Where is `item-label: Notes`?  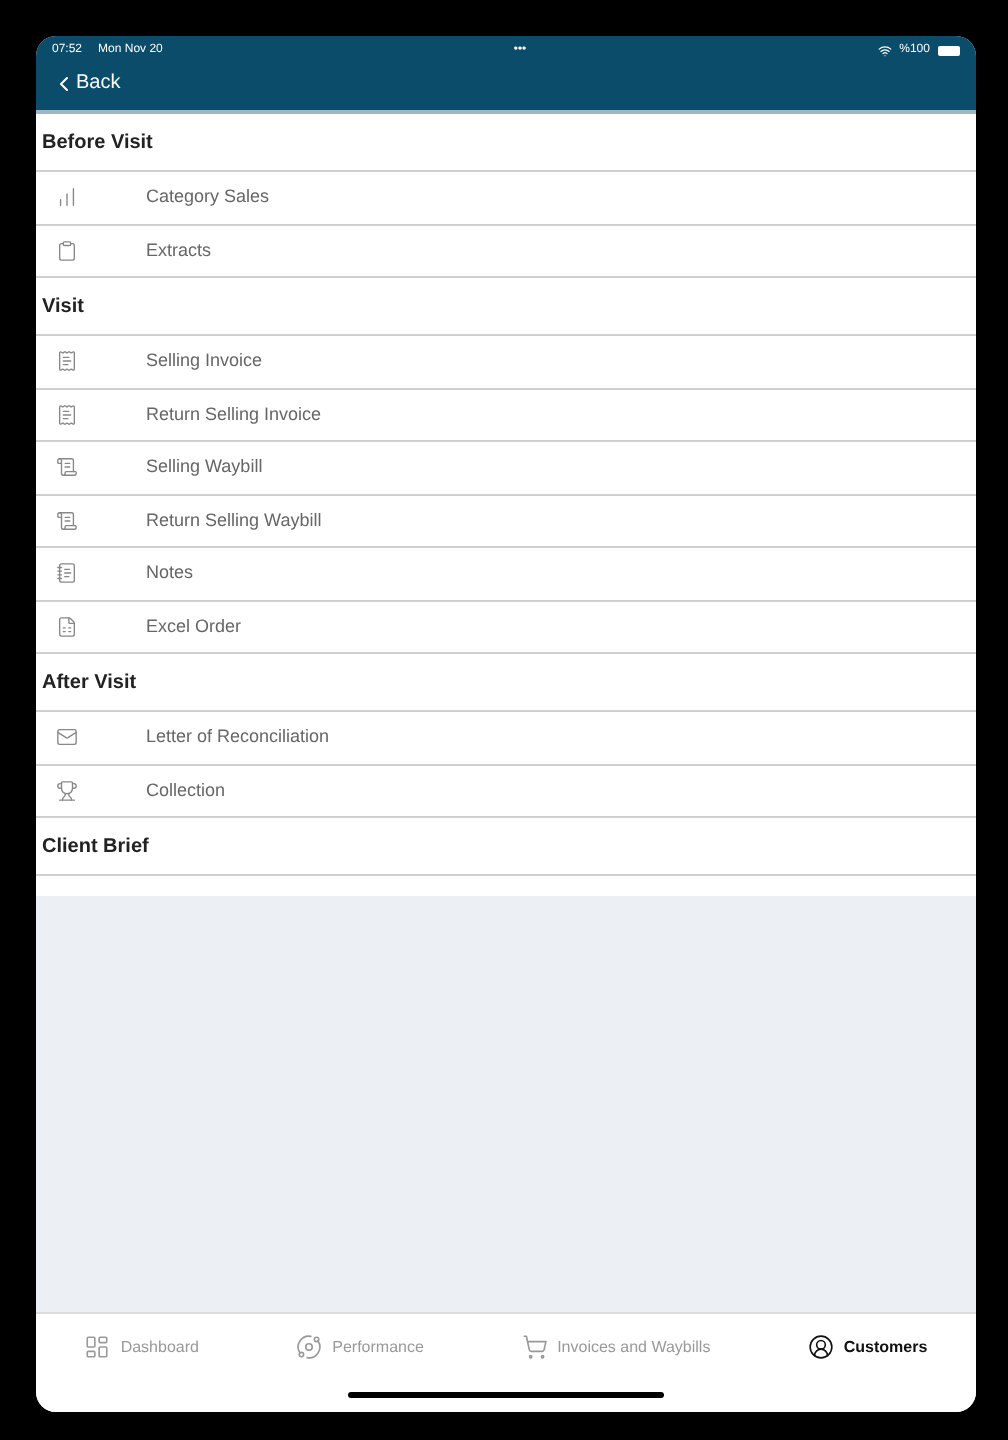
item-label: Notes is located at coordinates (170, 573).